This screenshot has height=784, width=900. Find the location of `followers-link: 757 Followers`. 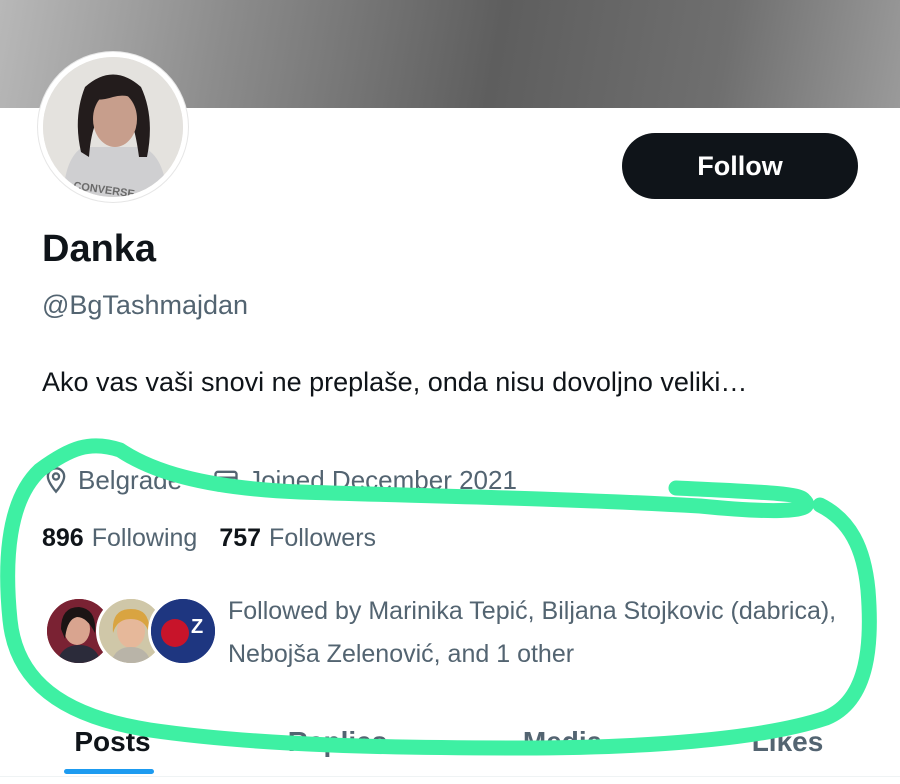

followers-link: 757 Followers is located at coordinates (297, 538).